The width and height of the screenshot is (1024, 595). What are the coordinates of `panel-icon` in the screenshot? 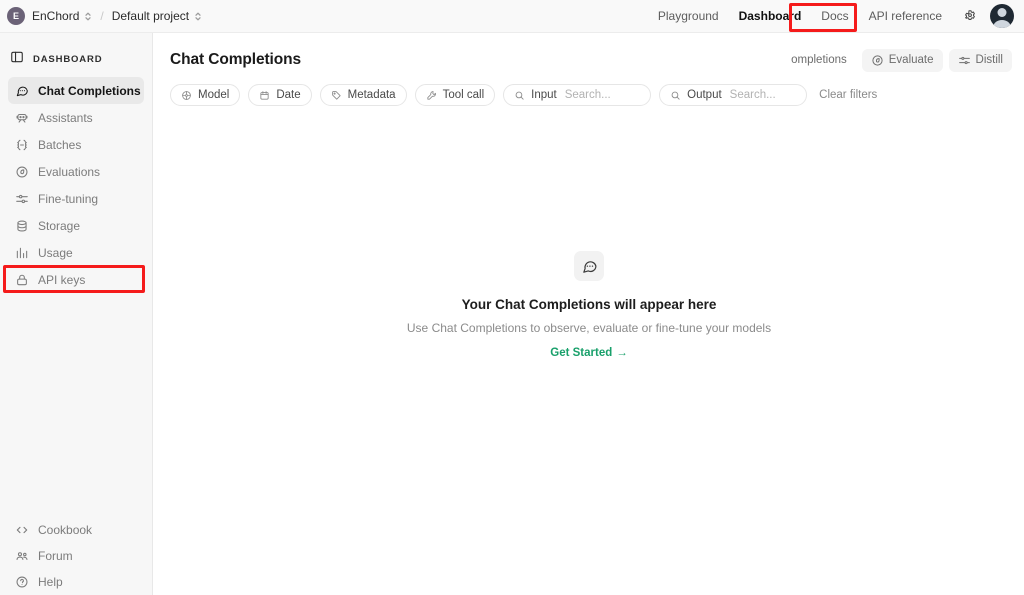 It's located at (17, 59).